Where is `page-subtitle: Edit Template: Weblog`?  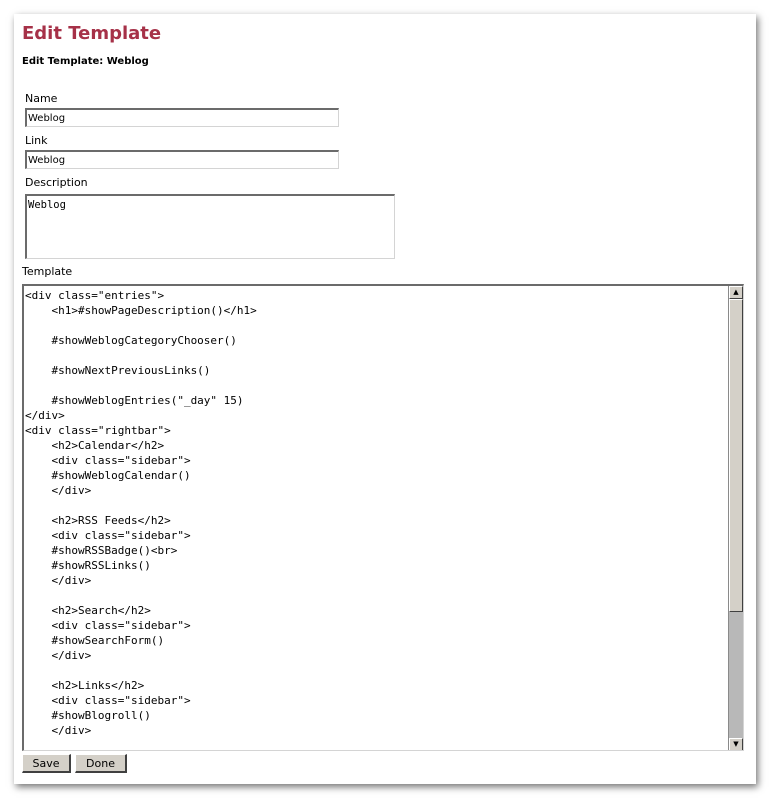
page-subtitle: Edit Template: Weblog is located at coordinates (85, 61).